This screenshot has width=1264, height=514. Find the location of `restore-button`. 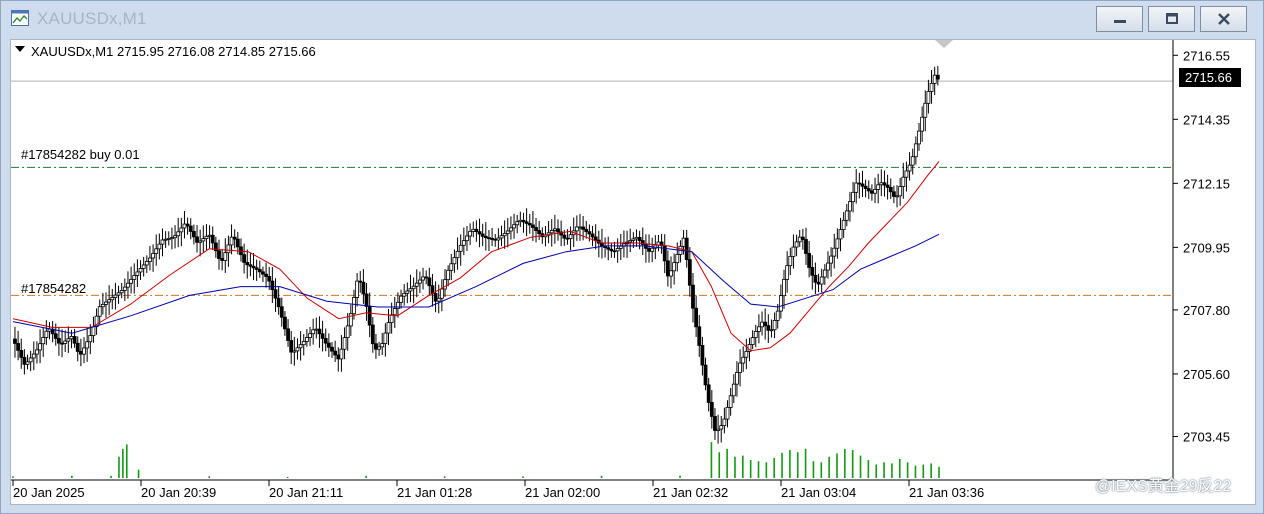

restore-button is located at coordinates (1171, 19).